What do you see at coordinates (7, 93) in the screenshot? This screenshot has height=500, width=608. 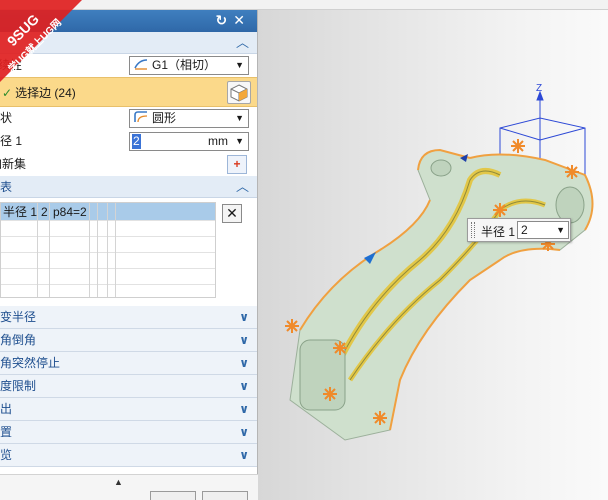 I see `check-icon: ✓` at bounding box center [7, 93].